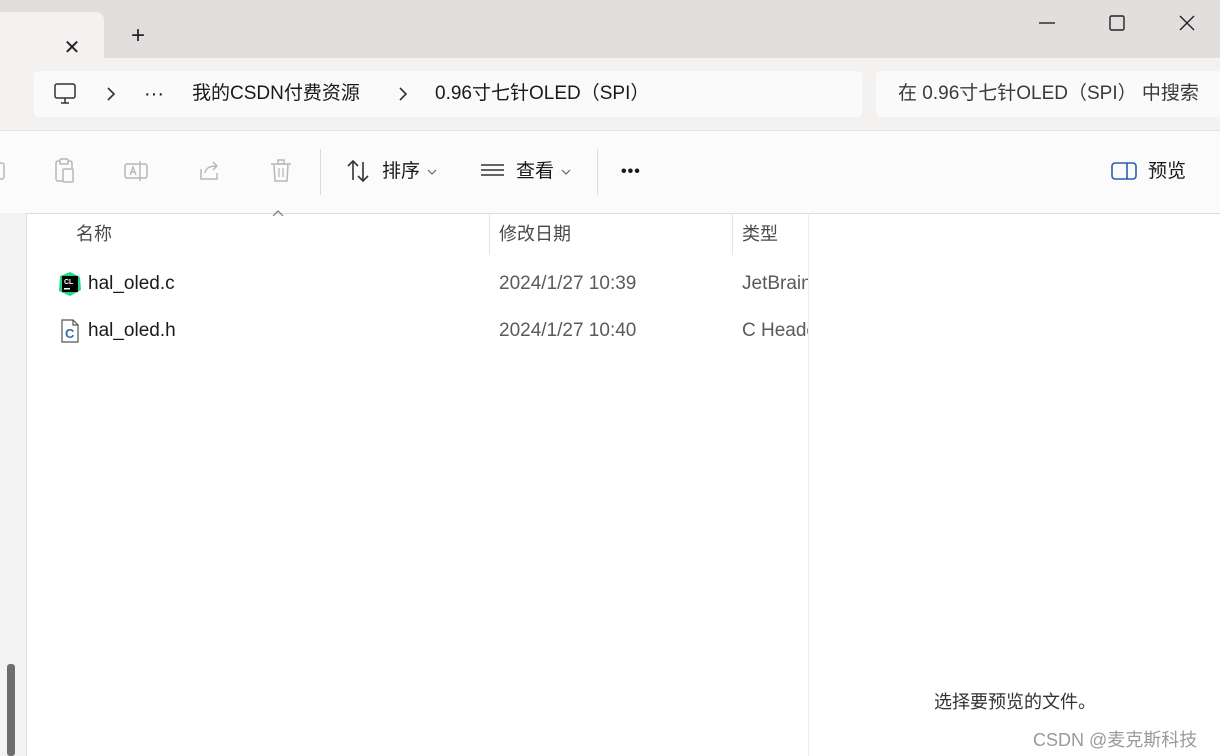  Describe the element at coordinates (775, 283) in the screenshot. I see `file-type: JetBrains CLion` at that location.